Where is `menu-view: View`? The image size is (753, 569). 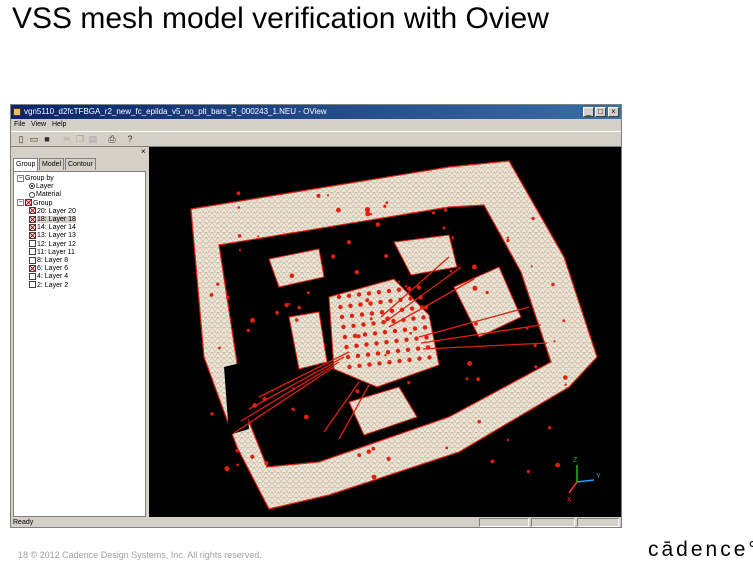
menu-view: View is located at coordinates (38, 124).